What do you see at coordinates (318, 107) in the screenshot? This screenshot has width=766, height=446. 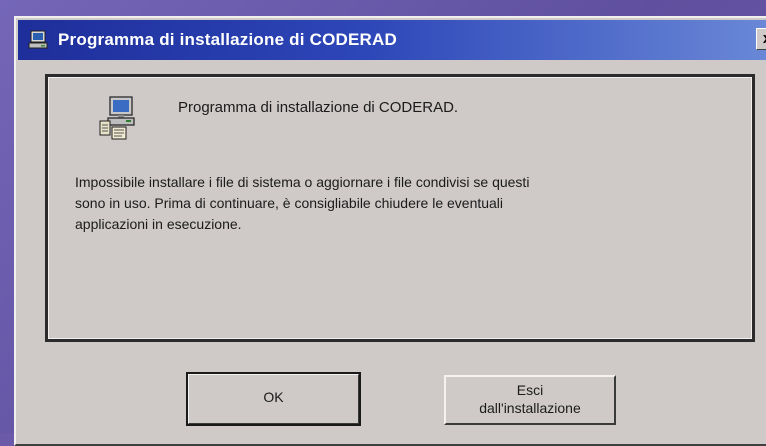 I see `dialog-heading: Programma di installazione di CODERAD.` at bounding box center [318, 107].